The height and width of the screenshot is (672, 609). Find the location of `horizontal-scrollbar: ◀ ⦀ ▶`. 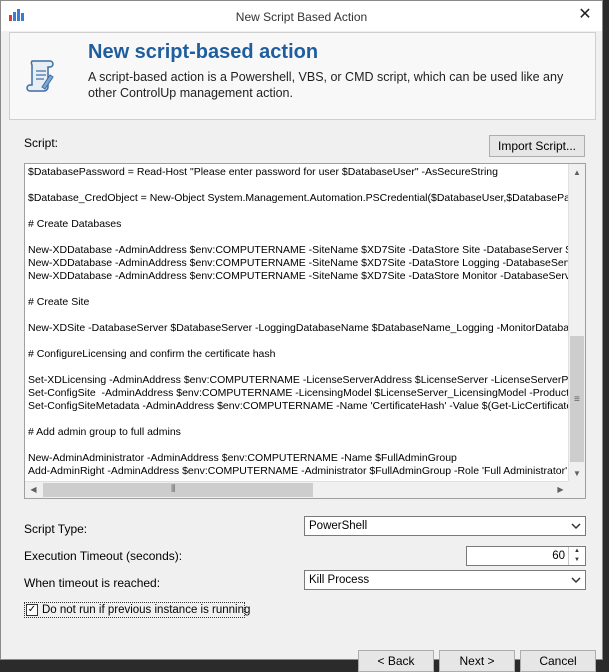

horizontal-scrollbar: ◀ ⦀ ▶ is located at coordinates (297, 489).